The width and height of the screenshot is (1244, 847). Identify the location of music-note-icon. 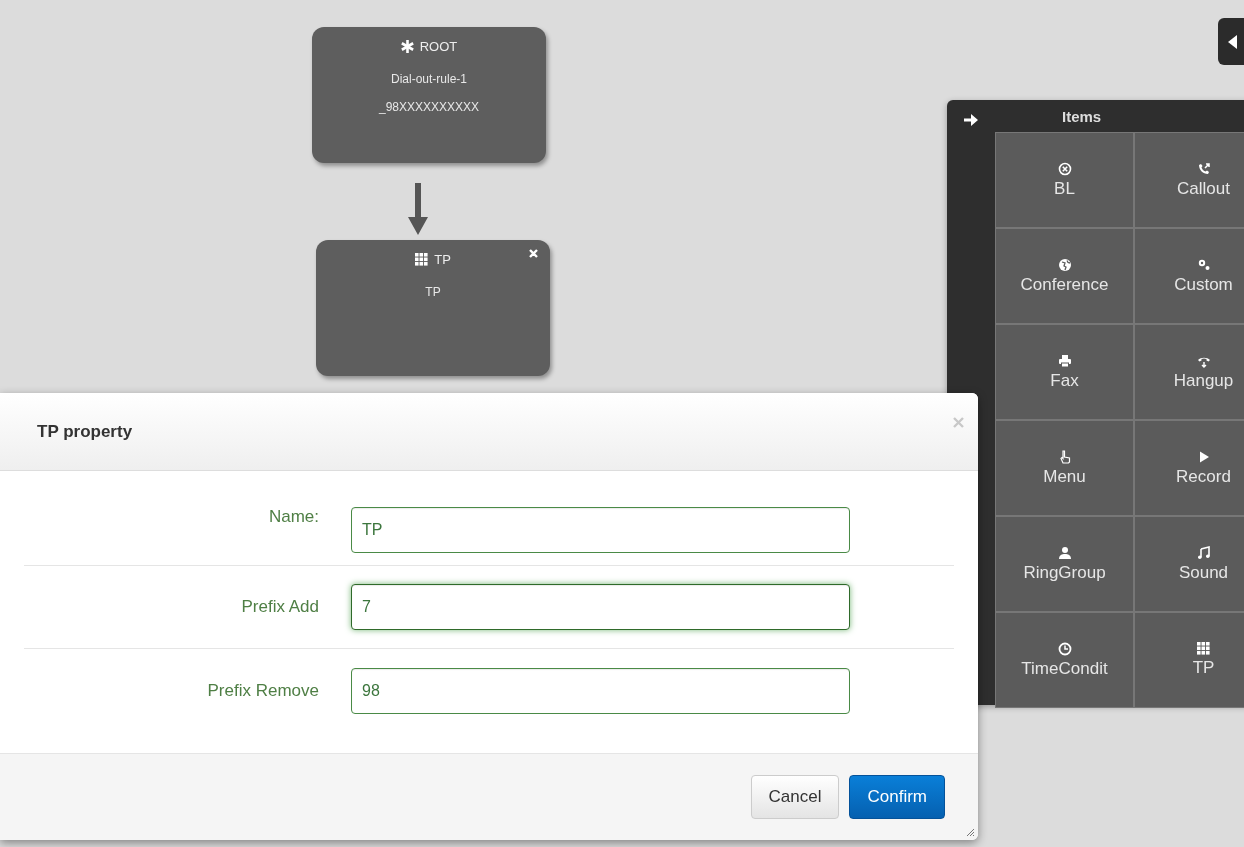
(1203, 552).